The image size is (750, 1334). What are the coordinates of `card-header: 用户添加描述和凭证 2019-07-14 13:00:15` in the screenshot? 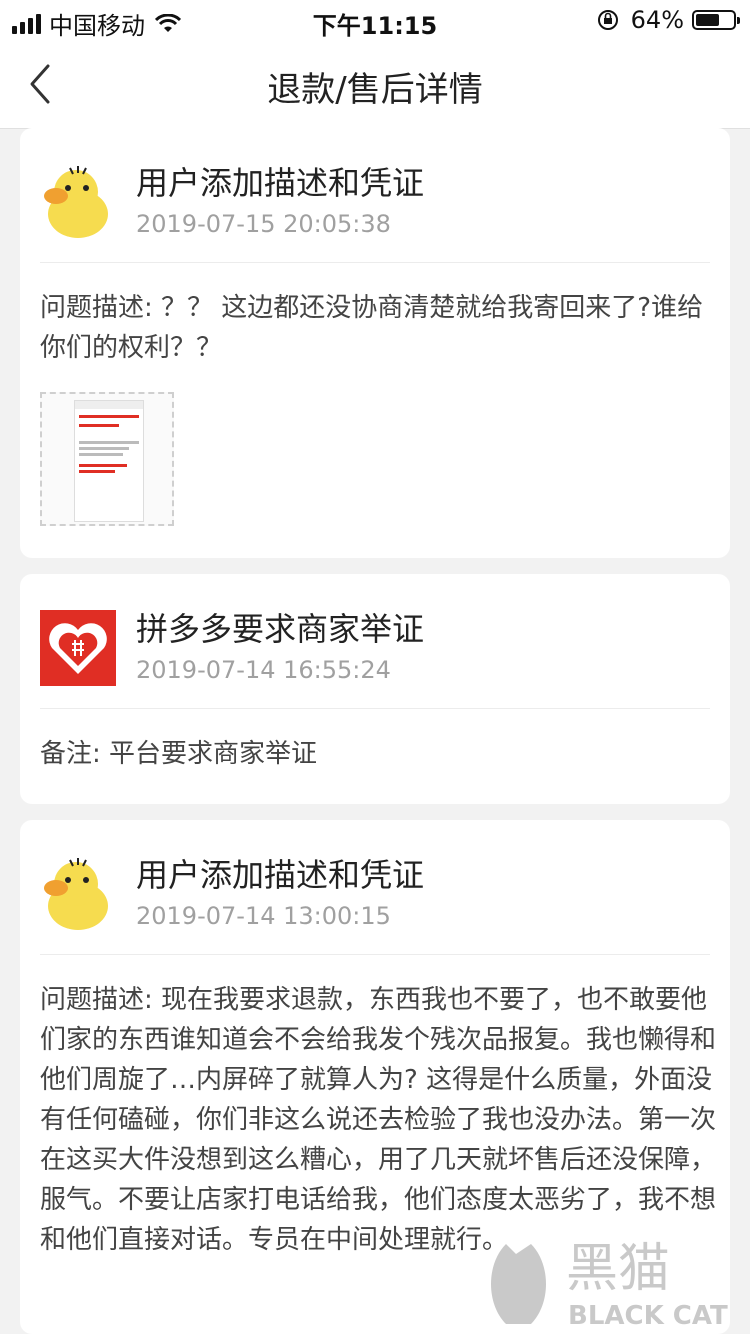 It's located at (375, 895).